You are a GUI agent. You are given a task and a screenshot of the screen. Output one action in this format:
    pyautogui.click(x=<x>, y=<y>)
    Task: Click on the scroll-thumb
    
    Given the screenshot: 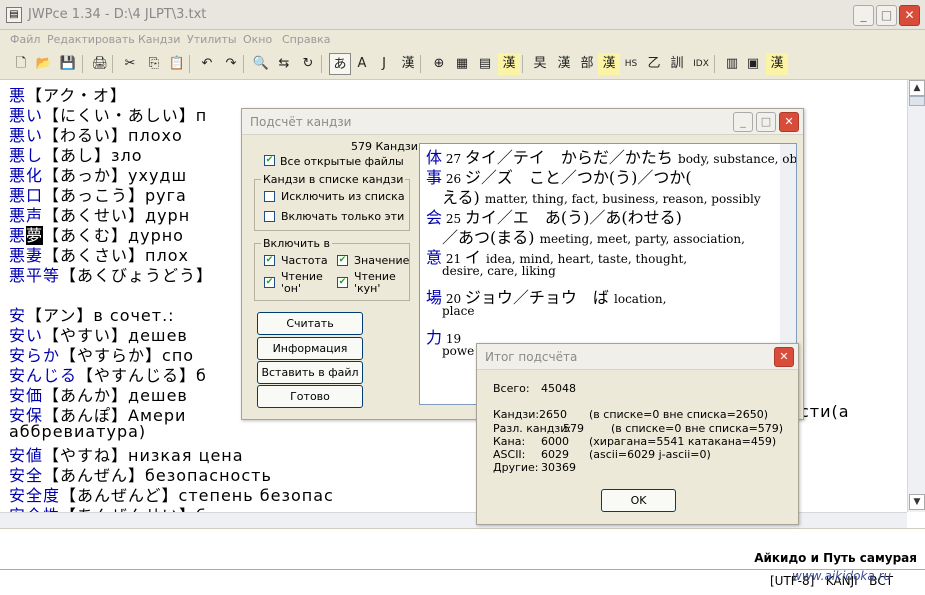 What is the action you would take?
    pyautogui.click(x=917, y=101)
    